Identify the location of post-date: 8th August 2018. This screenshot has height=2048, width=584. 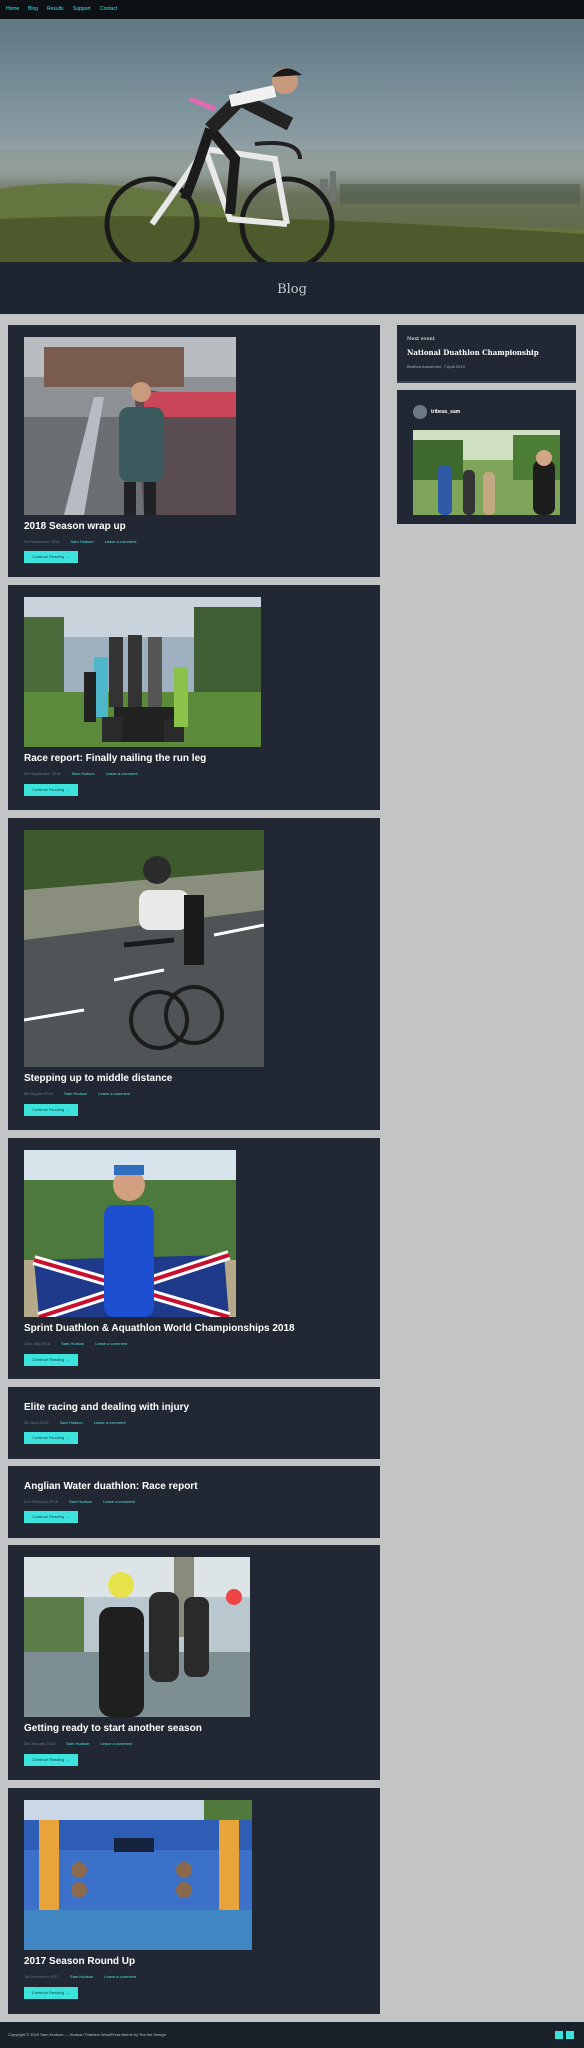
(38, 1093).